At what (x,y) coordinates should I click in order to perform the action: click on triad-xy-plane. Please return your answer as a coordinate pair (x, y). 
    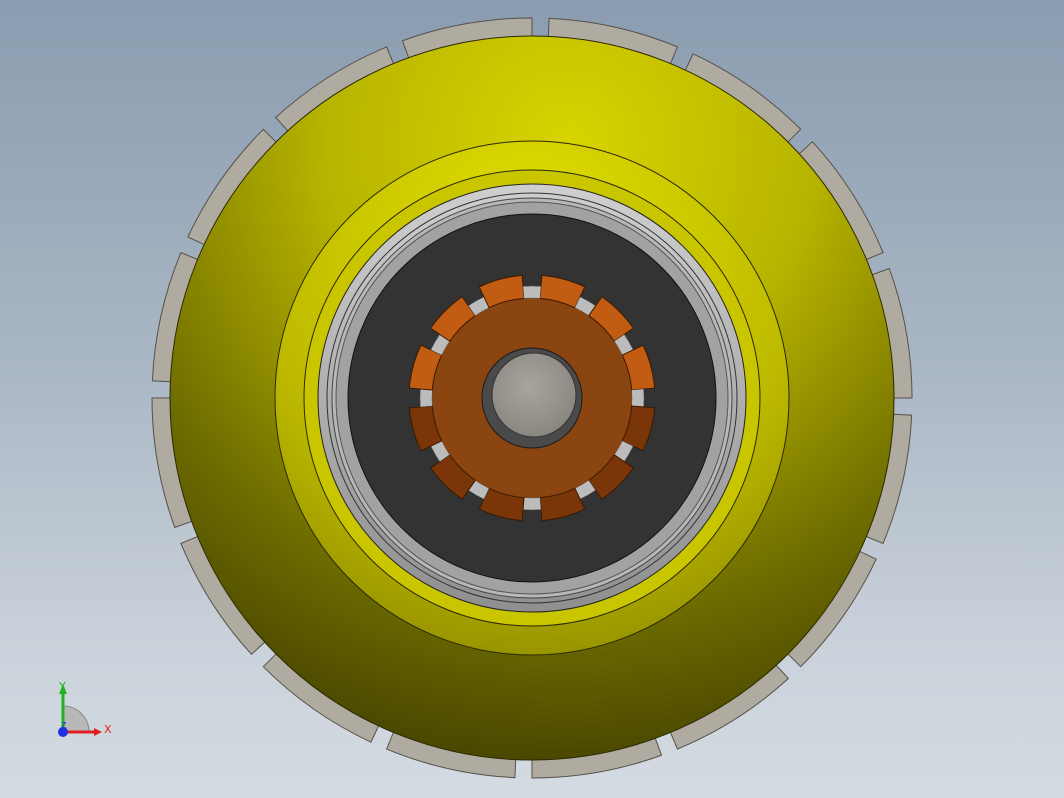
    Looking at the image, I should click on (76, 719).